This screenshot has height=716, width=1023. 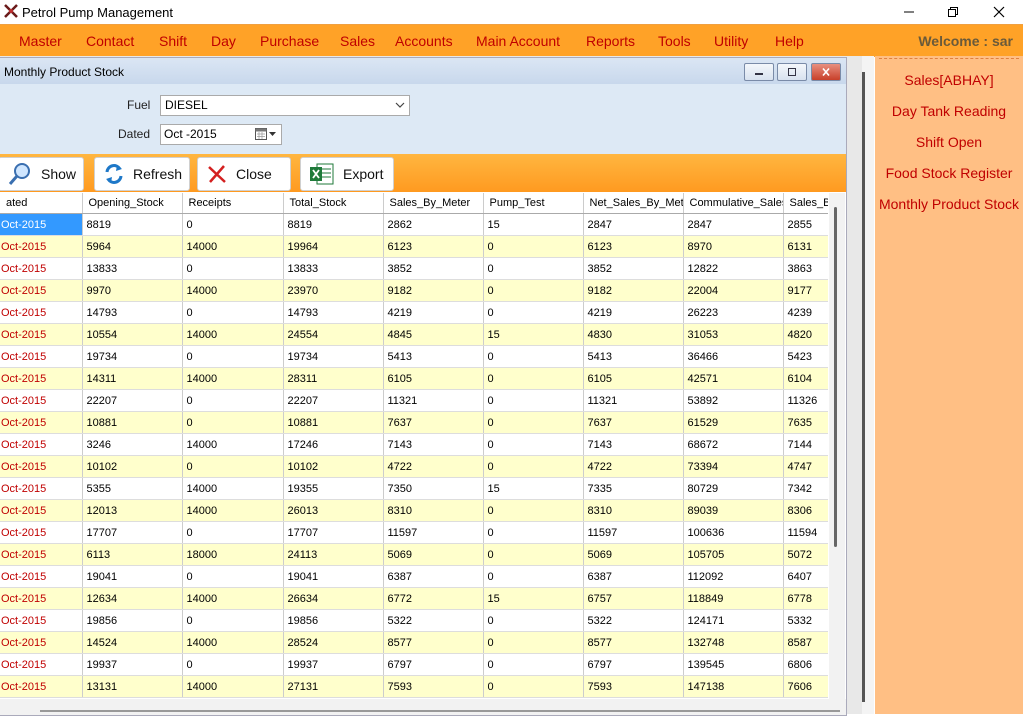 I want to click on table-row: Oct-2015 19041 0 19041 6387 0 6387 112092 6407, so click(x=414, y=576).